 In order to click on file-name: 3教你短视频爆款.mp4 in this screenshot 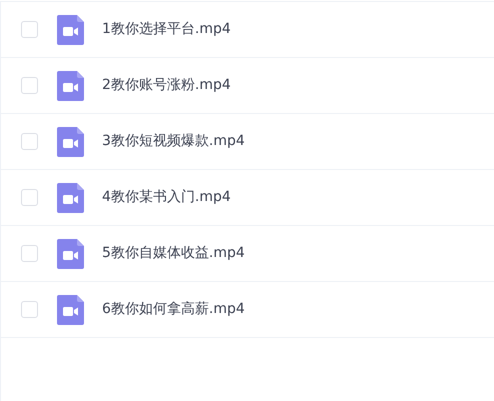, I will do `click(173, 141)`.